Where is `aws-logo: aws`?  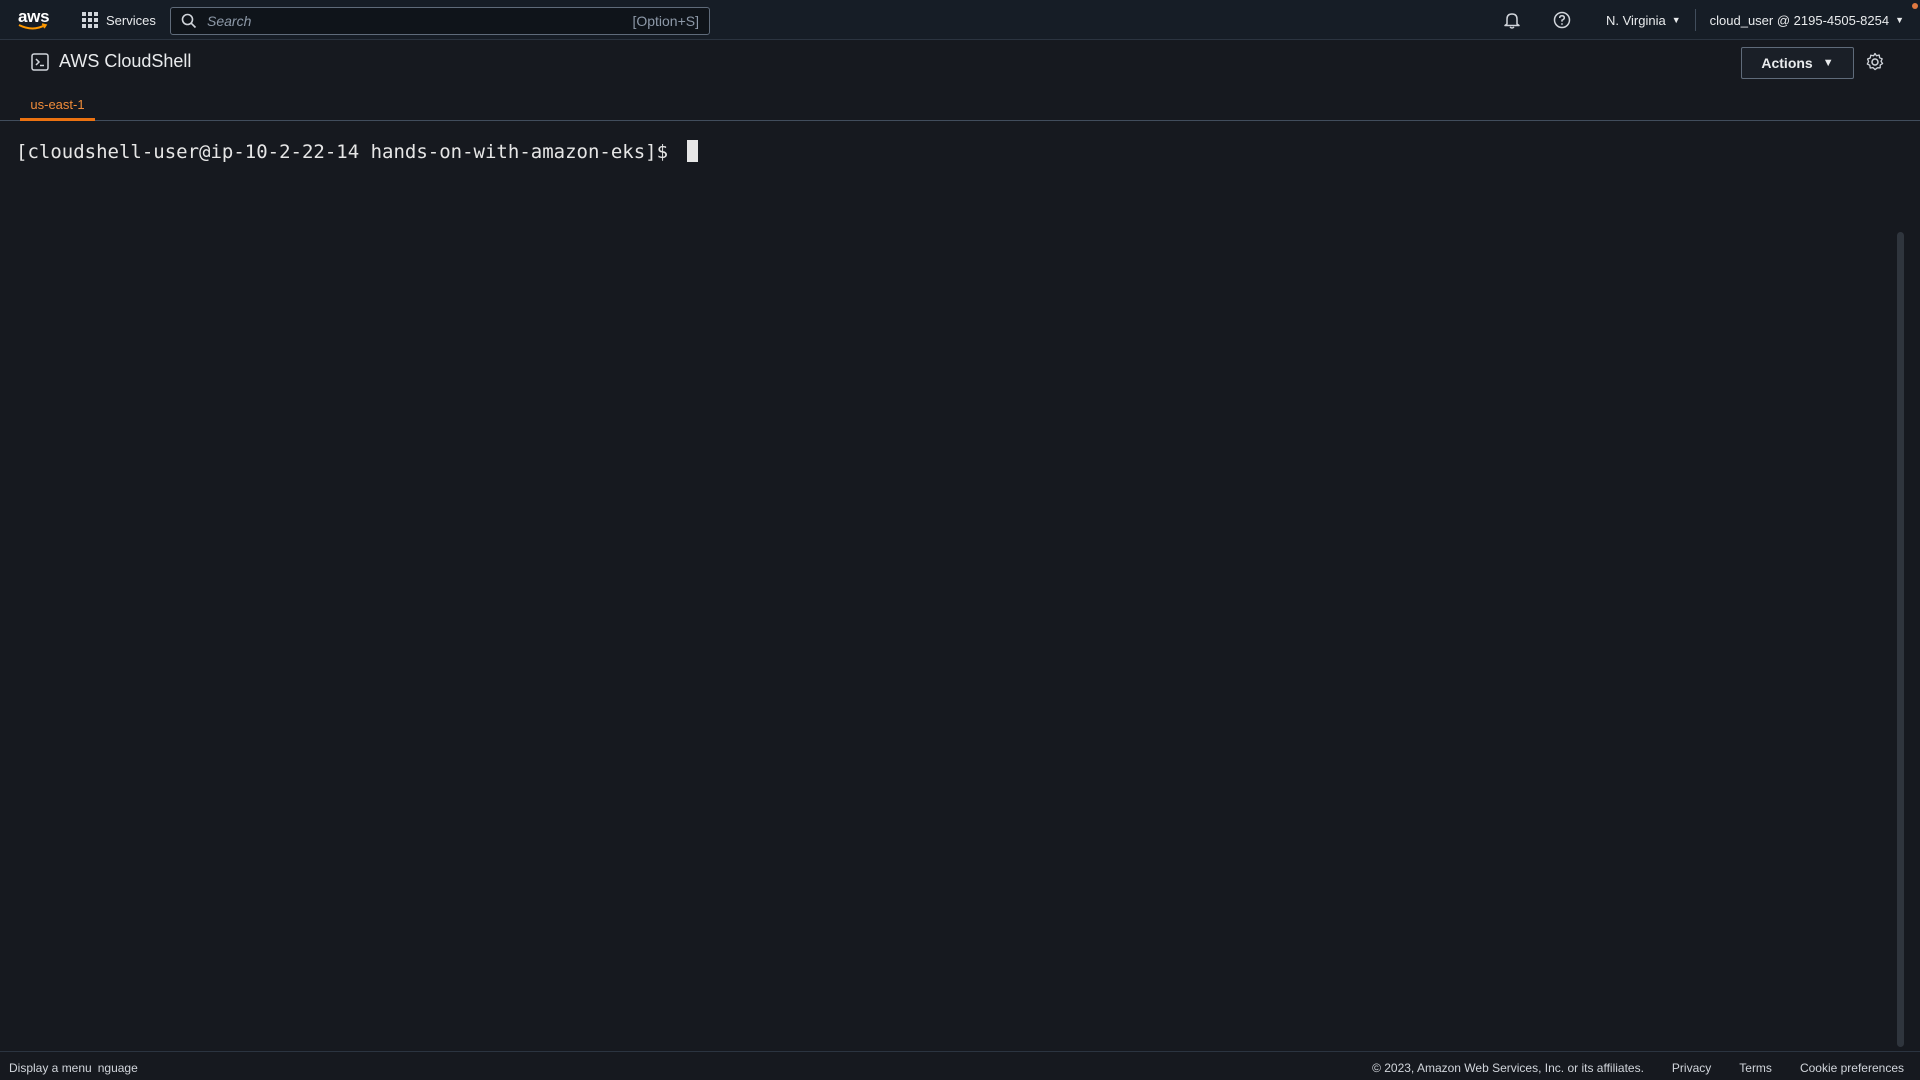 aws-logo: aws is located at coordinates (34, 20).